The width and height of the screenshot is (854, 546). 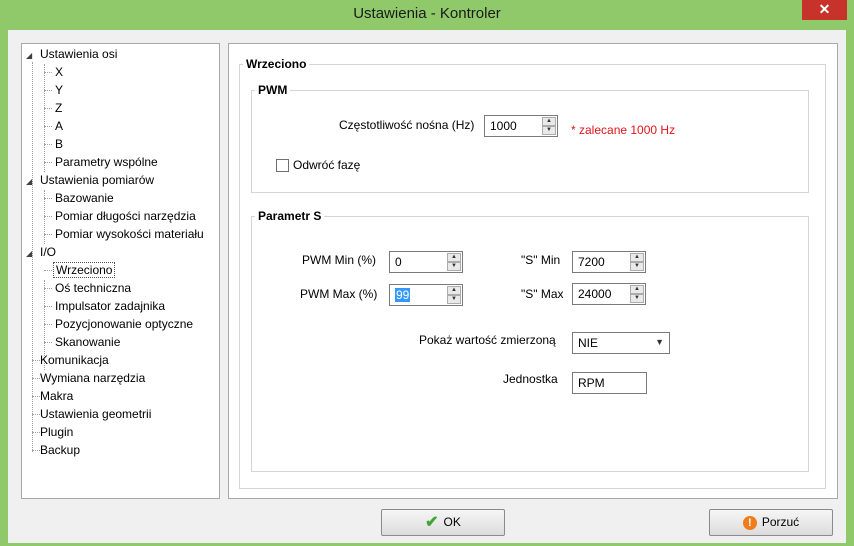 I want to click on check-icon: ✔, so click(x=432, y=523).